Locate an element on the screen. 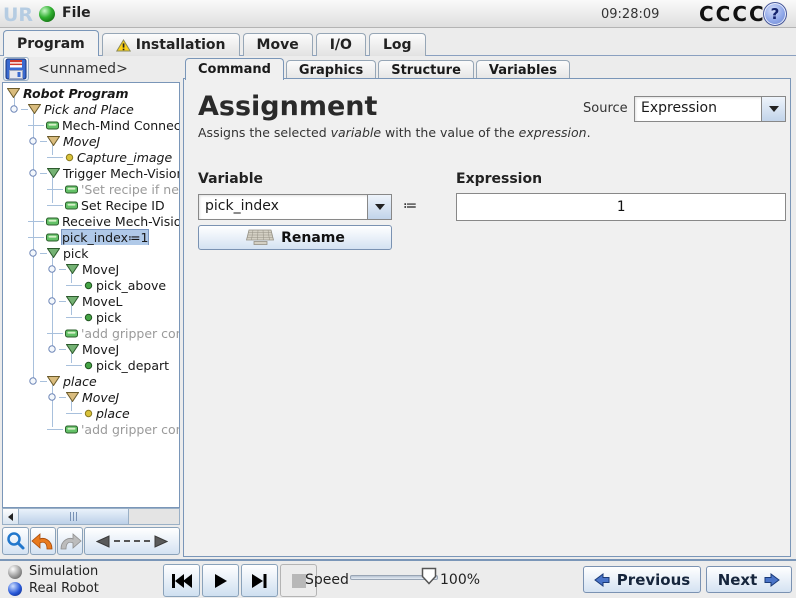 The image size is (796, 598). subtab-label: Command is located at coordinates (234, 69).